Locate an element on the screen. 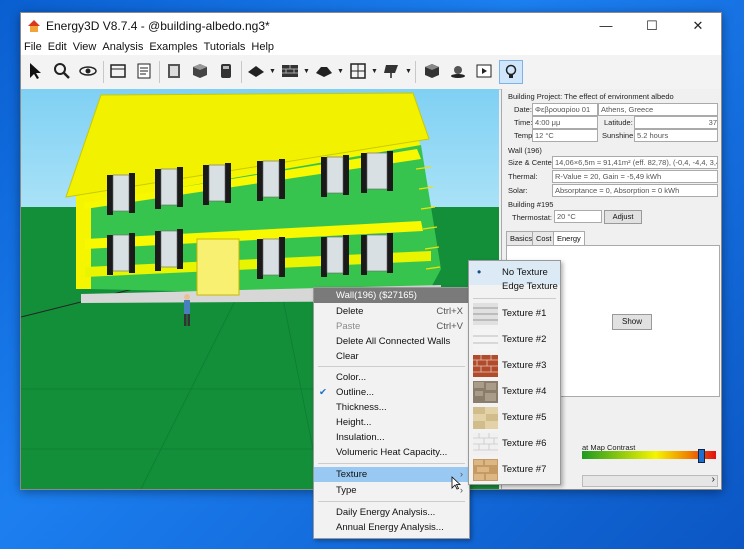  menu-item-label: Texture is located at coordinates (352, 474).